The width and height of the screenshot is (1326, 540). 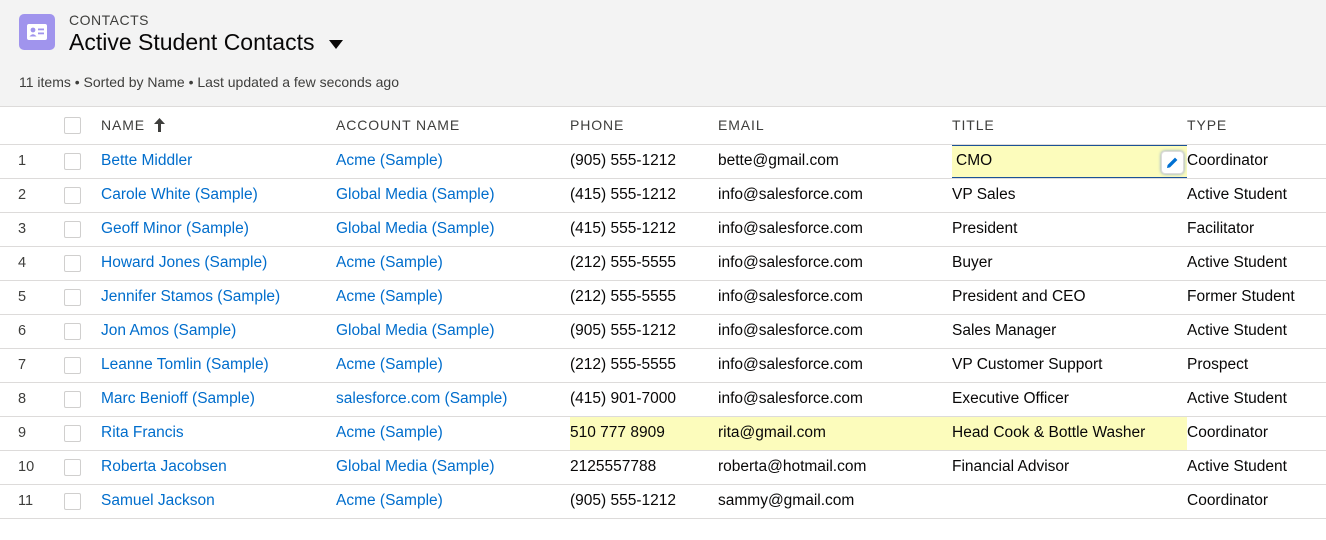 I want to click on title-cell: VP Customer Support, so click(x=1069, y=365).